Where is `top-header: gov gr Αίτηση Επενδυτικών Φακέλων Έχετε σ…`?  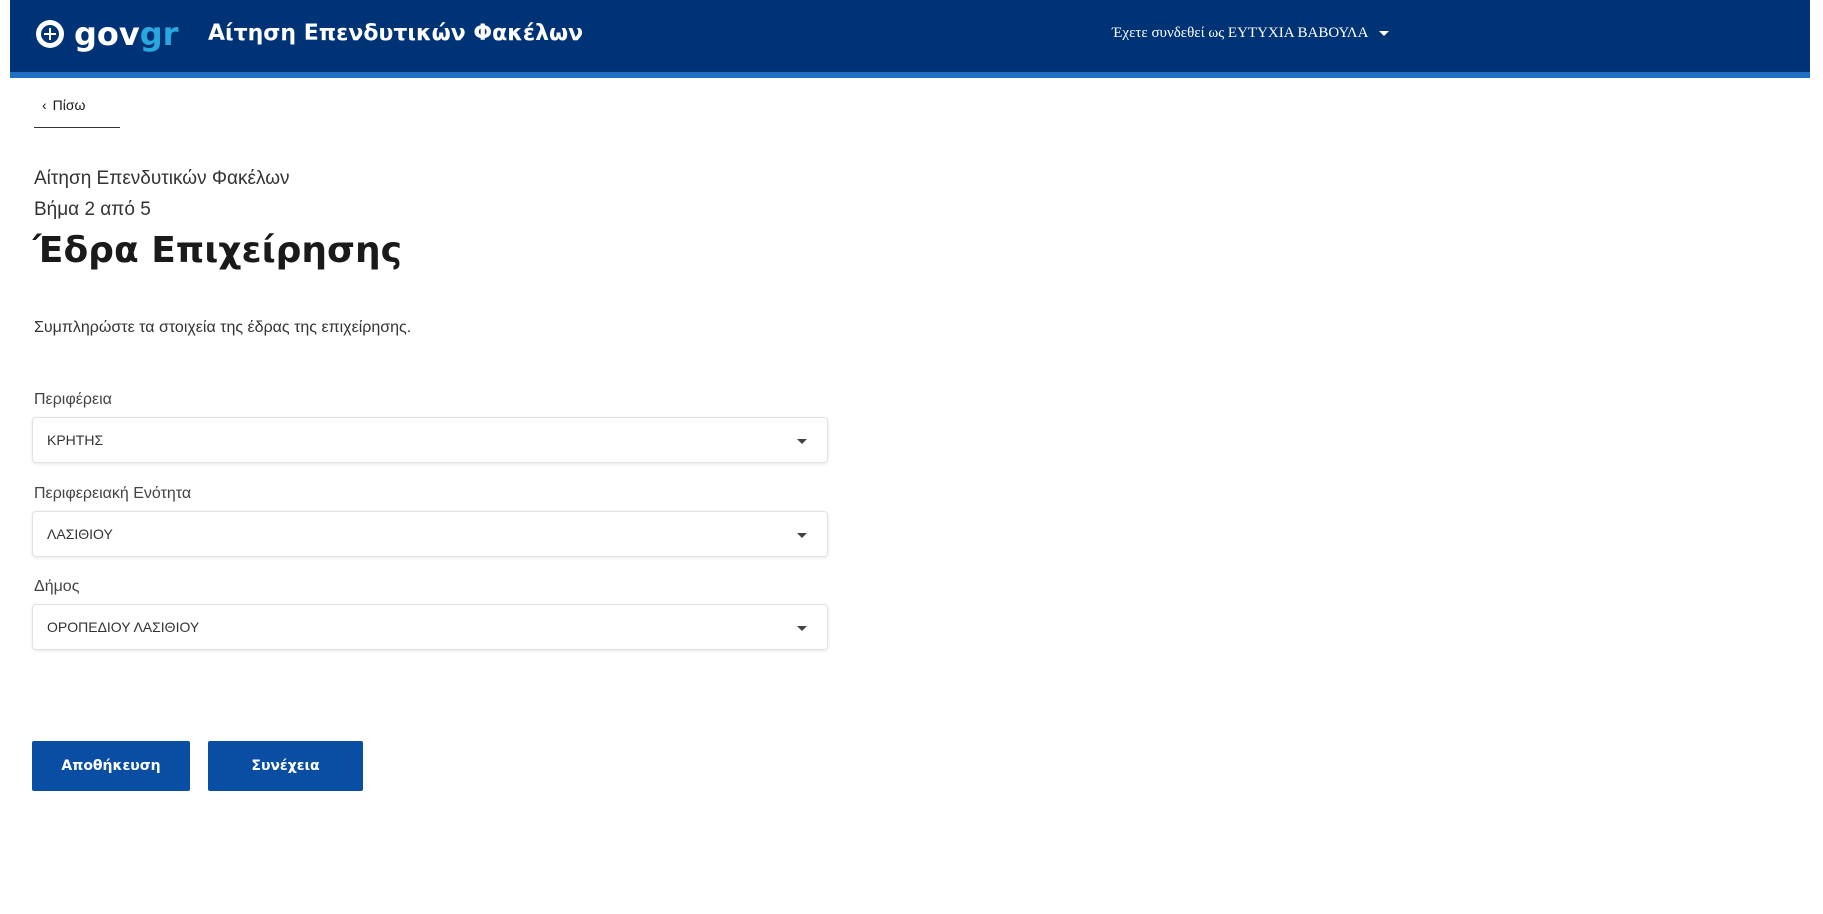
top-header: gov gr Αίτηση Επενδυτικών Φακέλων Έχετε σ… is located at coordinates (910, 39).